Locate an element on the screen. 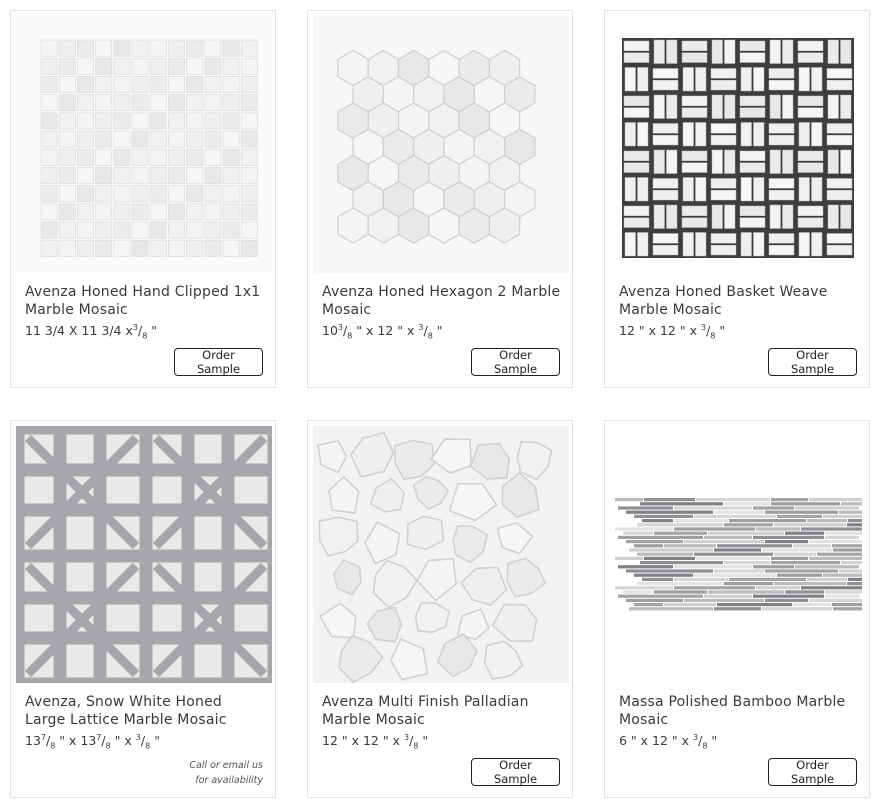  product-image-hexagon-mosaic is located at coordinates (441, 144).